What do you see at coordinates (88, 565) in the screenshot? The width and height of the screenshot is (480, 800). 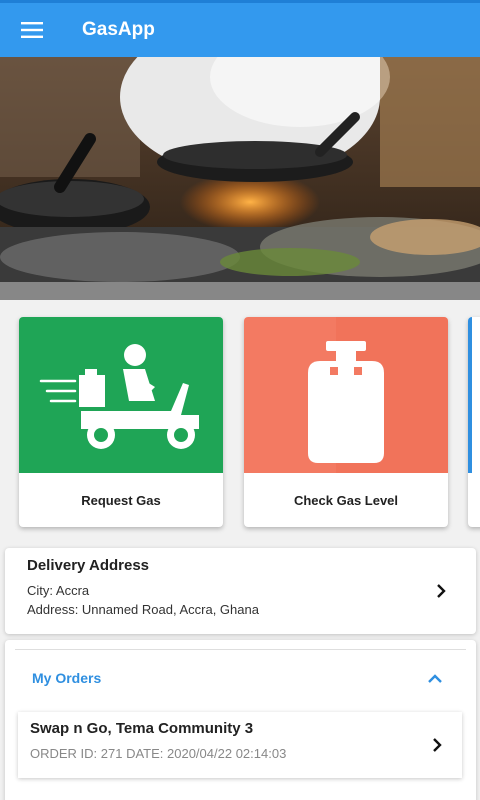 I see `delivery-address-title: Delivery Address` at bounding box center [88, 565].